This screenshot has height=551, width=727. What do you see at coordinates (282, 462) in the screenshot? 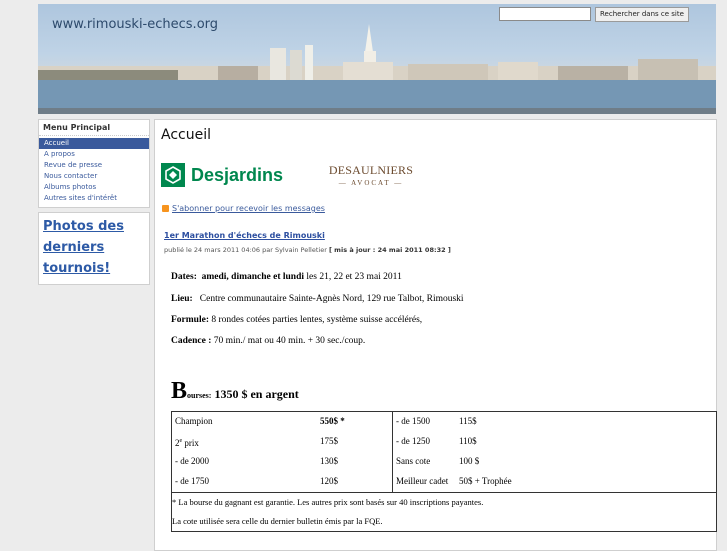
I see `table-row: - de 2000 130$` at bounding box center [282, 462].